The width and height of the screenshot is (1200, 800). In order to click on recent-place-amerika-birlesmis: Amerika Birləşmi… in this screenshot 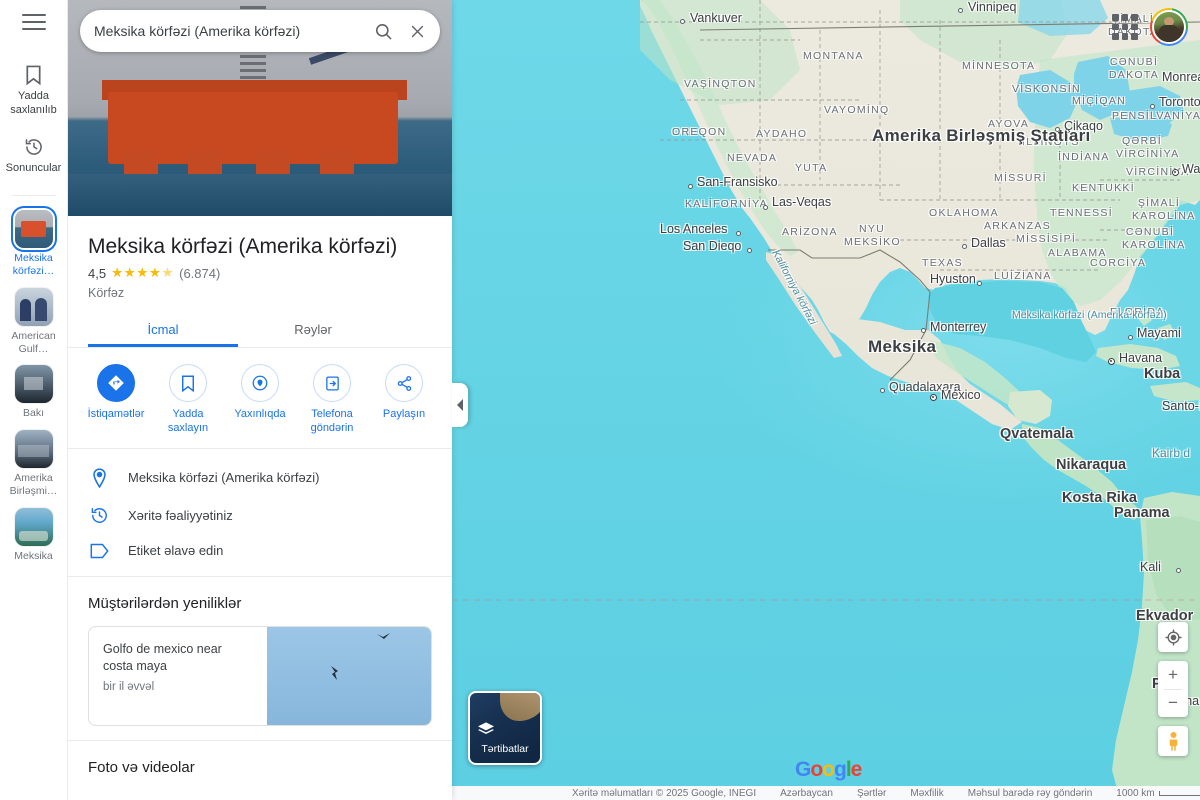, I will do `click(34, 463)`.